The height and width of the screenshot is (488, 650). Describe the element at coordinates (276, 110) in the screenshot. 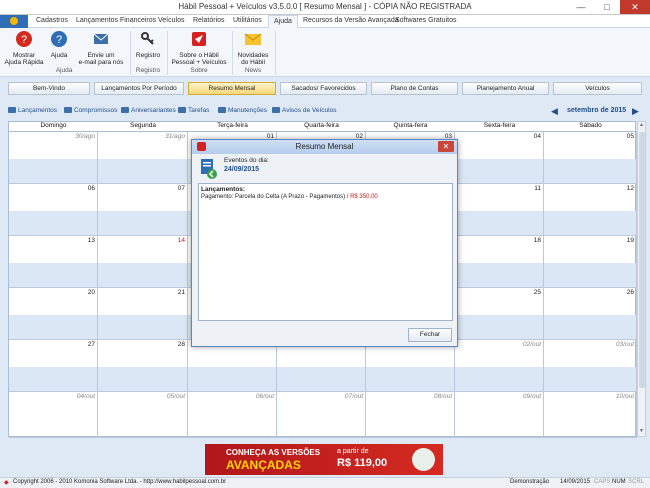

I see `car-icon` at that location.